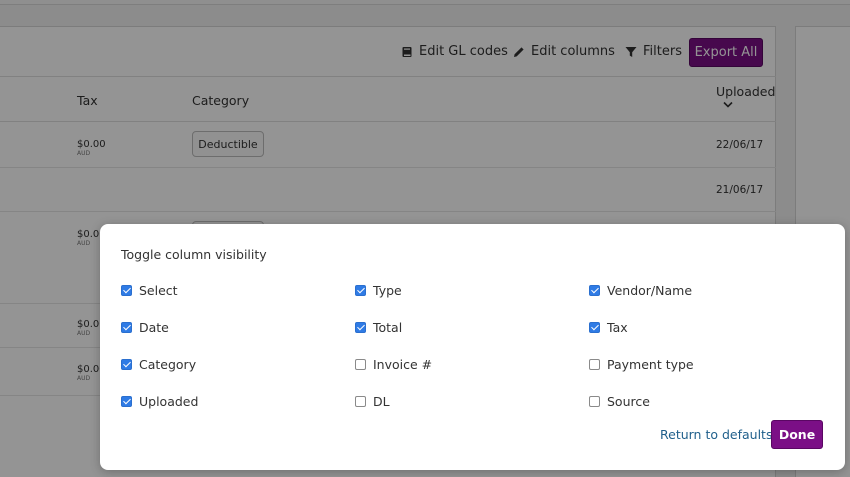 This screenshot has width=850, height=477. I want to click on column-toggle-type: Type, so click(378, 290).